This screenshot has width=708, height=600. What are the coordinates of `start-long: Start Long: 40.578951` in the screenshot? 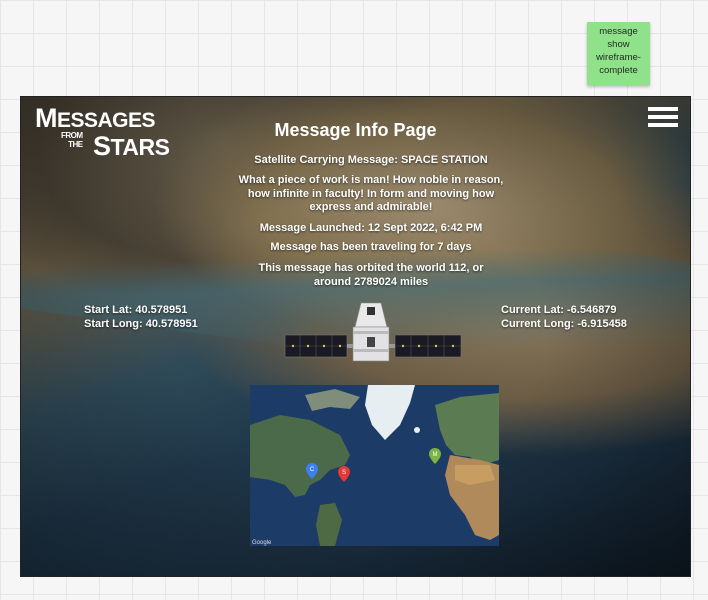 It's located at (141, 324).